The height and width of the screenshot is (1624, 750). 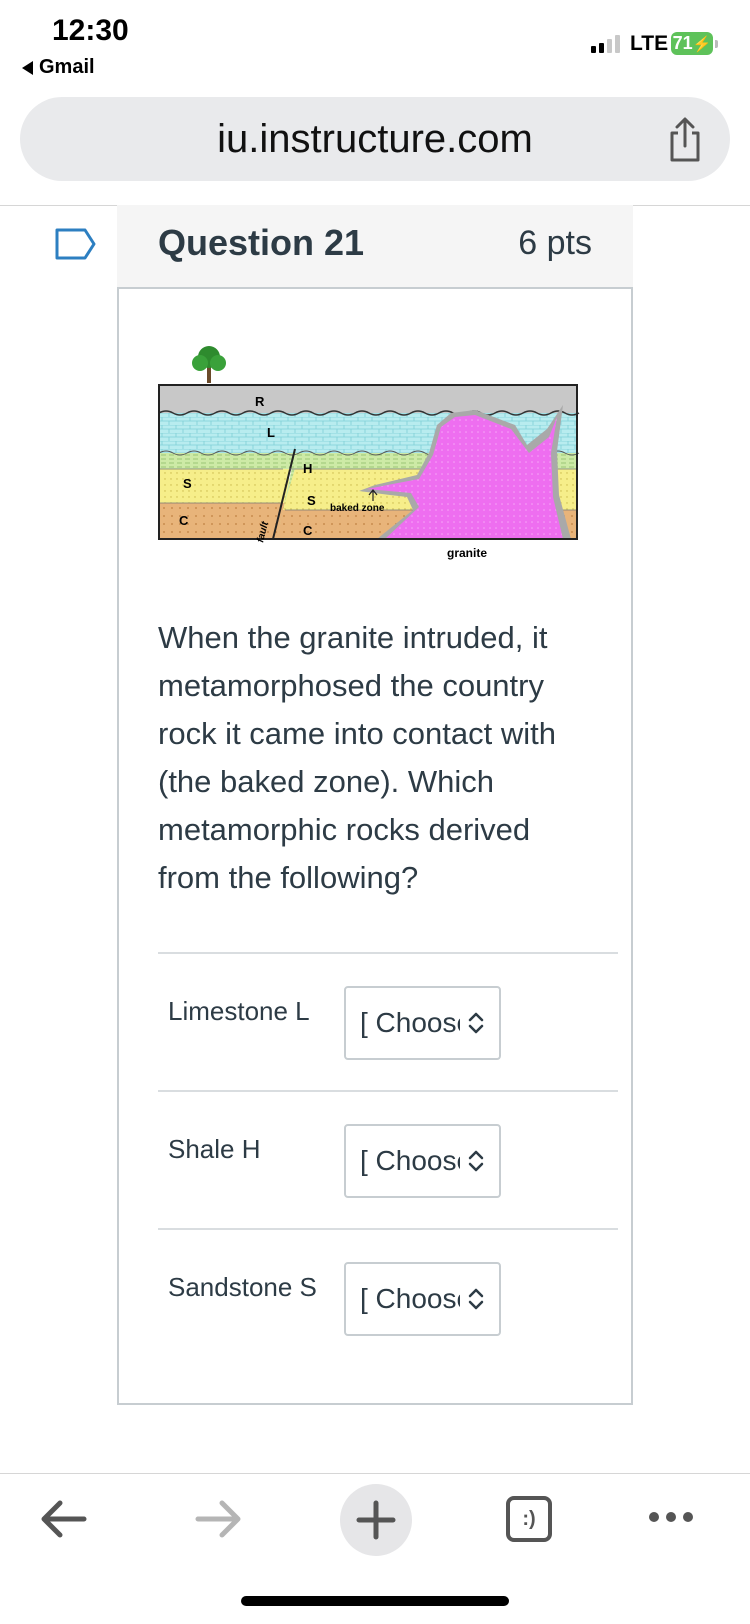 I want to click on forward-arrow-icon, so click(x=219, y=1521).